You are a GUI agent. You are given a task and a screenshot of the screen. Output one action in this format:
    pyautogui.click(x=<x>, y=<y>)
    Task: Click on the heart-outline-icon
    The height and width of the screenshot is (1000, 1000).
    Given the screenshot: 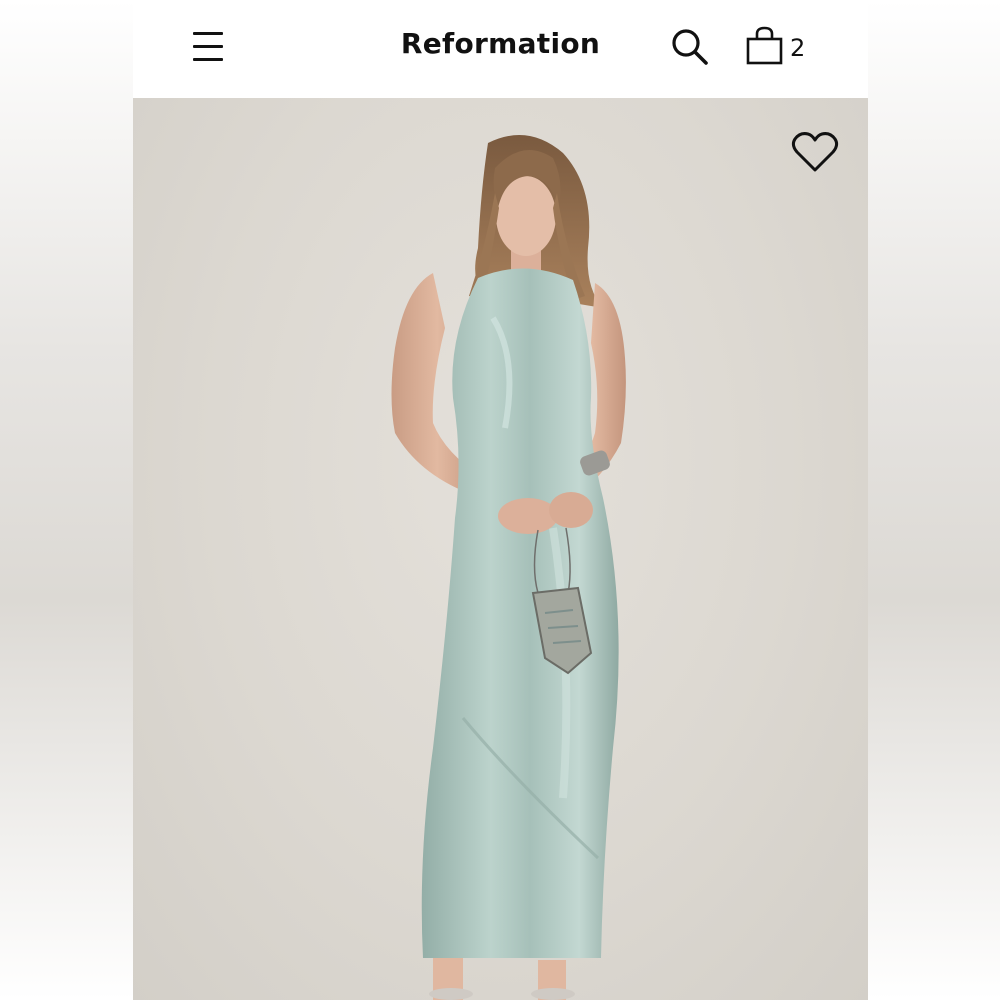 What is the action you would take?
    pyautogui.click(x=815, y=152)
    